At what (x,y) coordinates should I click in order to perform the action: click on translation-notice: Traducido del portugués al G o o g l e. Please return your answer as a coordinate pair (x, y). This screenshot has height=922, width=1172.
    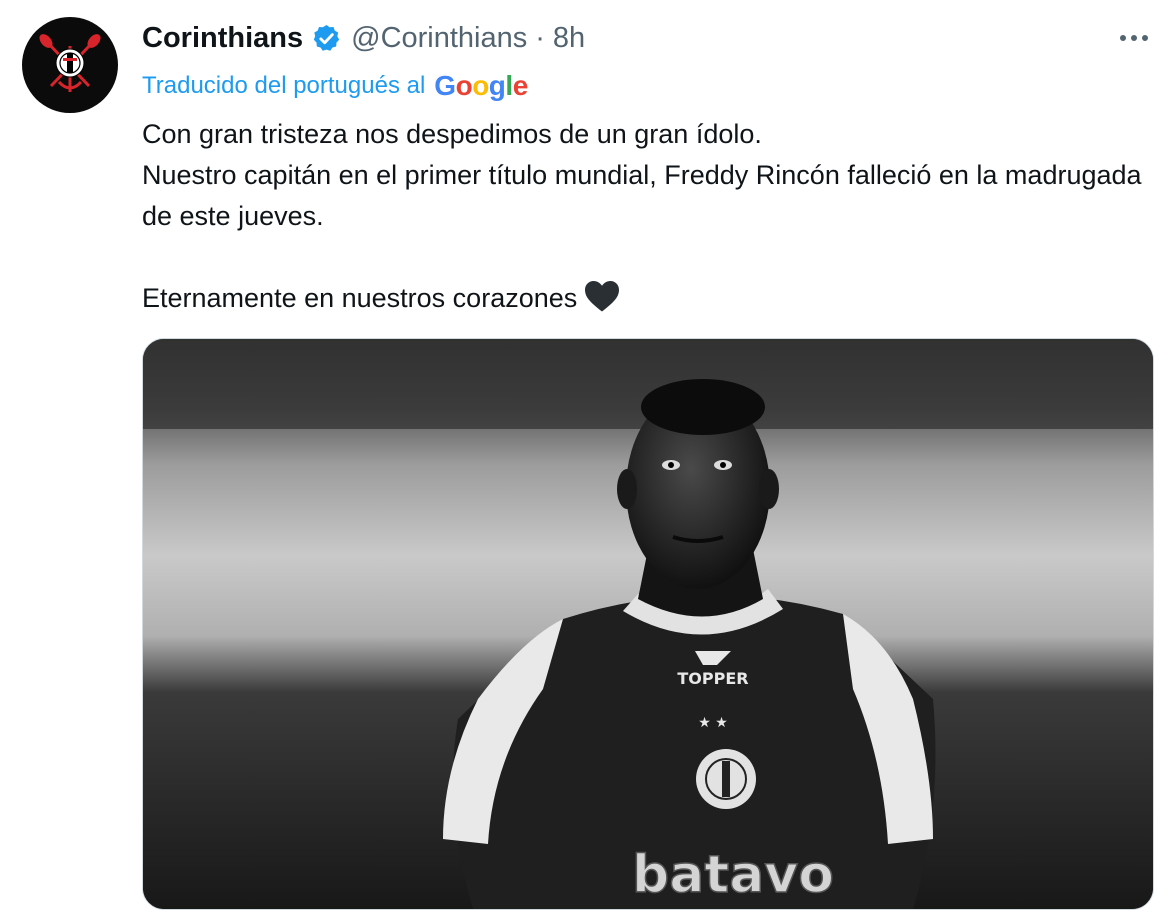
    Looking at the image, I should click on (335, 86).